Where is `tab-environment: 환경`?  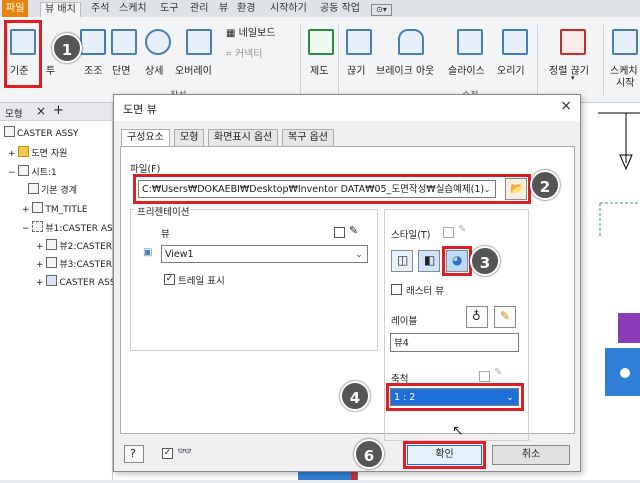
tab-environment: 환경 is located at coordinates (246, 9).